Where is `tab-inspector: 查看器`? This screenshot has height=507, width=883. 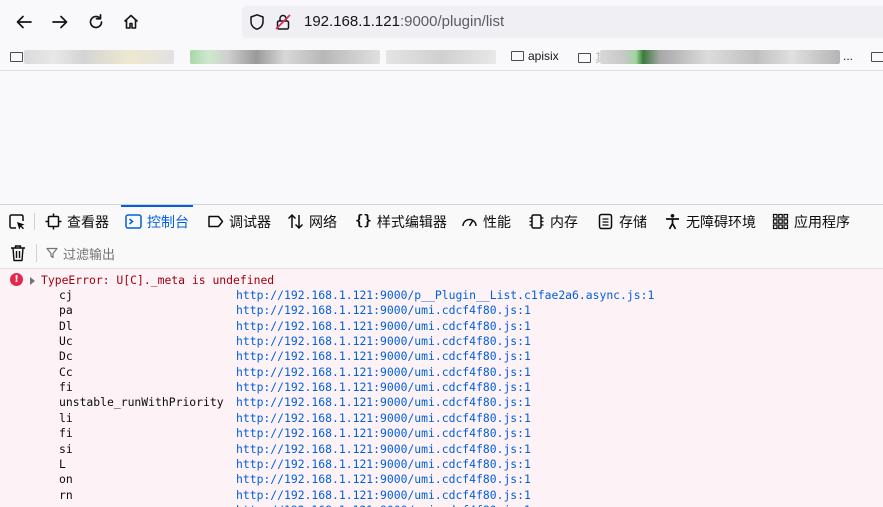 tab-inspector: 查看器 is located at coordinates (77, 221).